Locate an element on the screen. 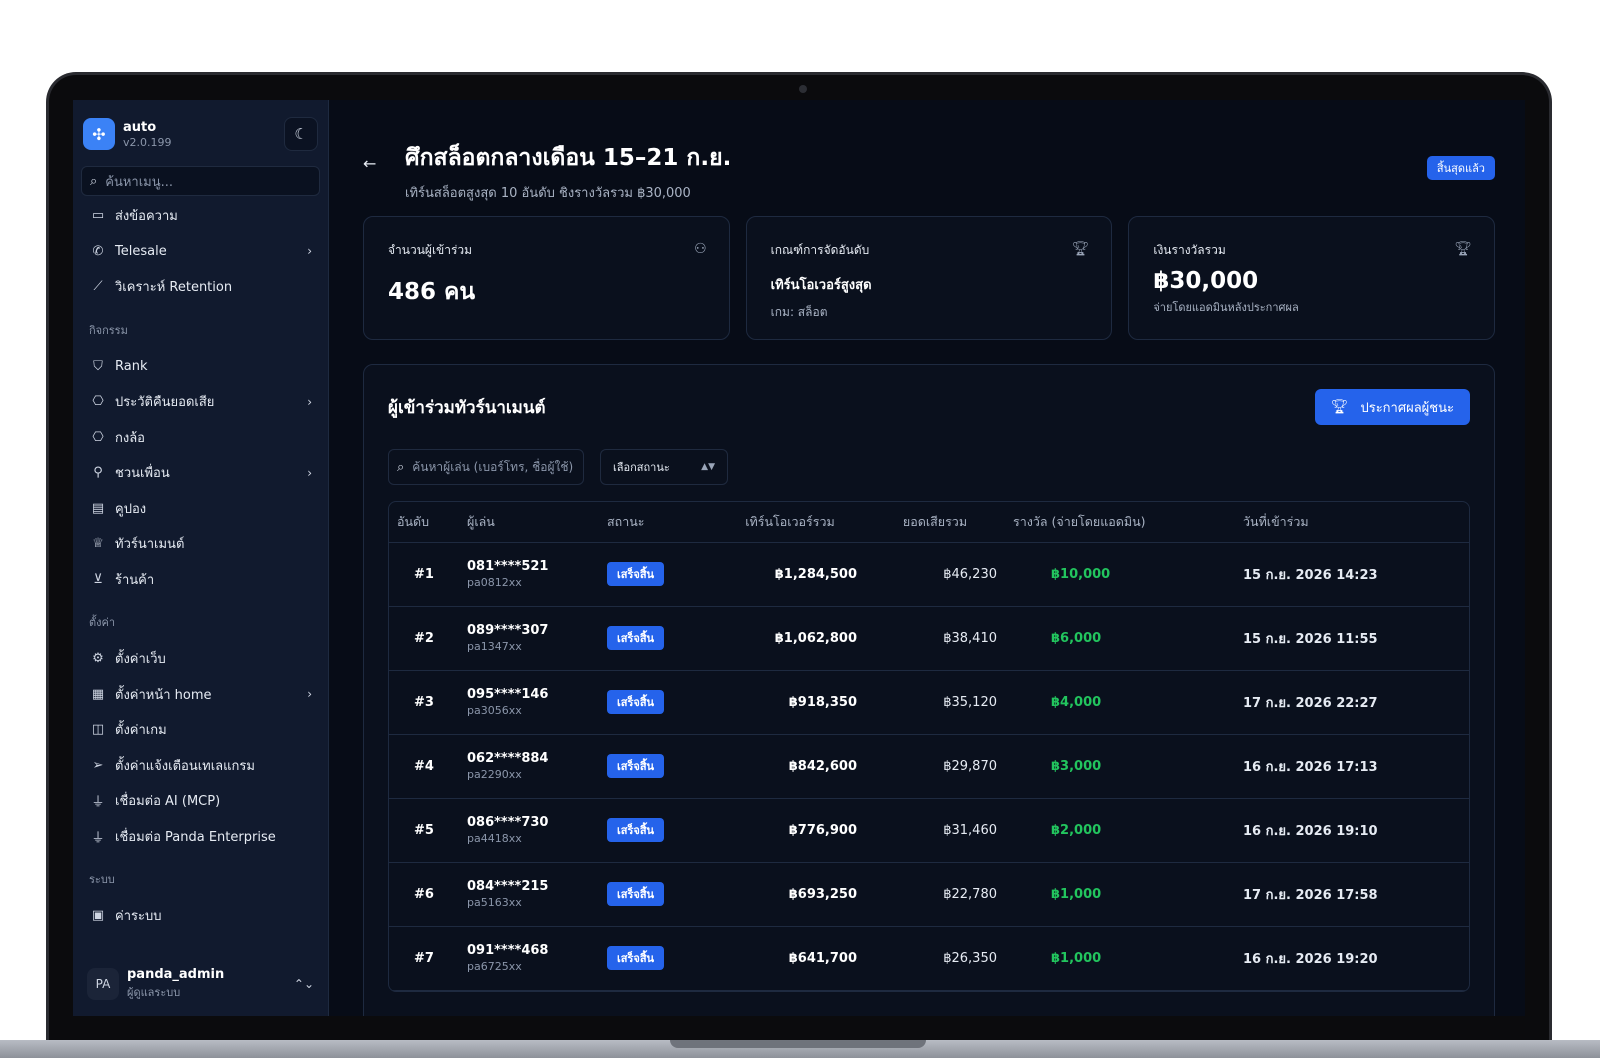  sidebar-item: ⎔ กงล้อ is located at coordinates (200, 438).